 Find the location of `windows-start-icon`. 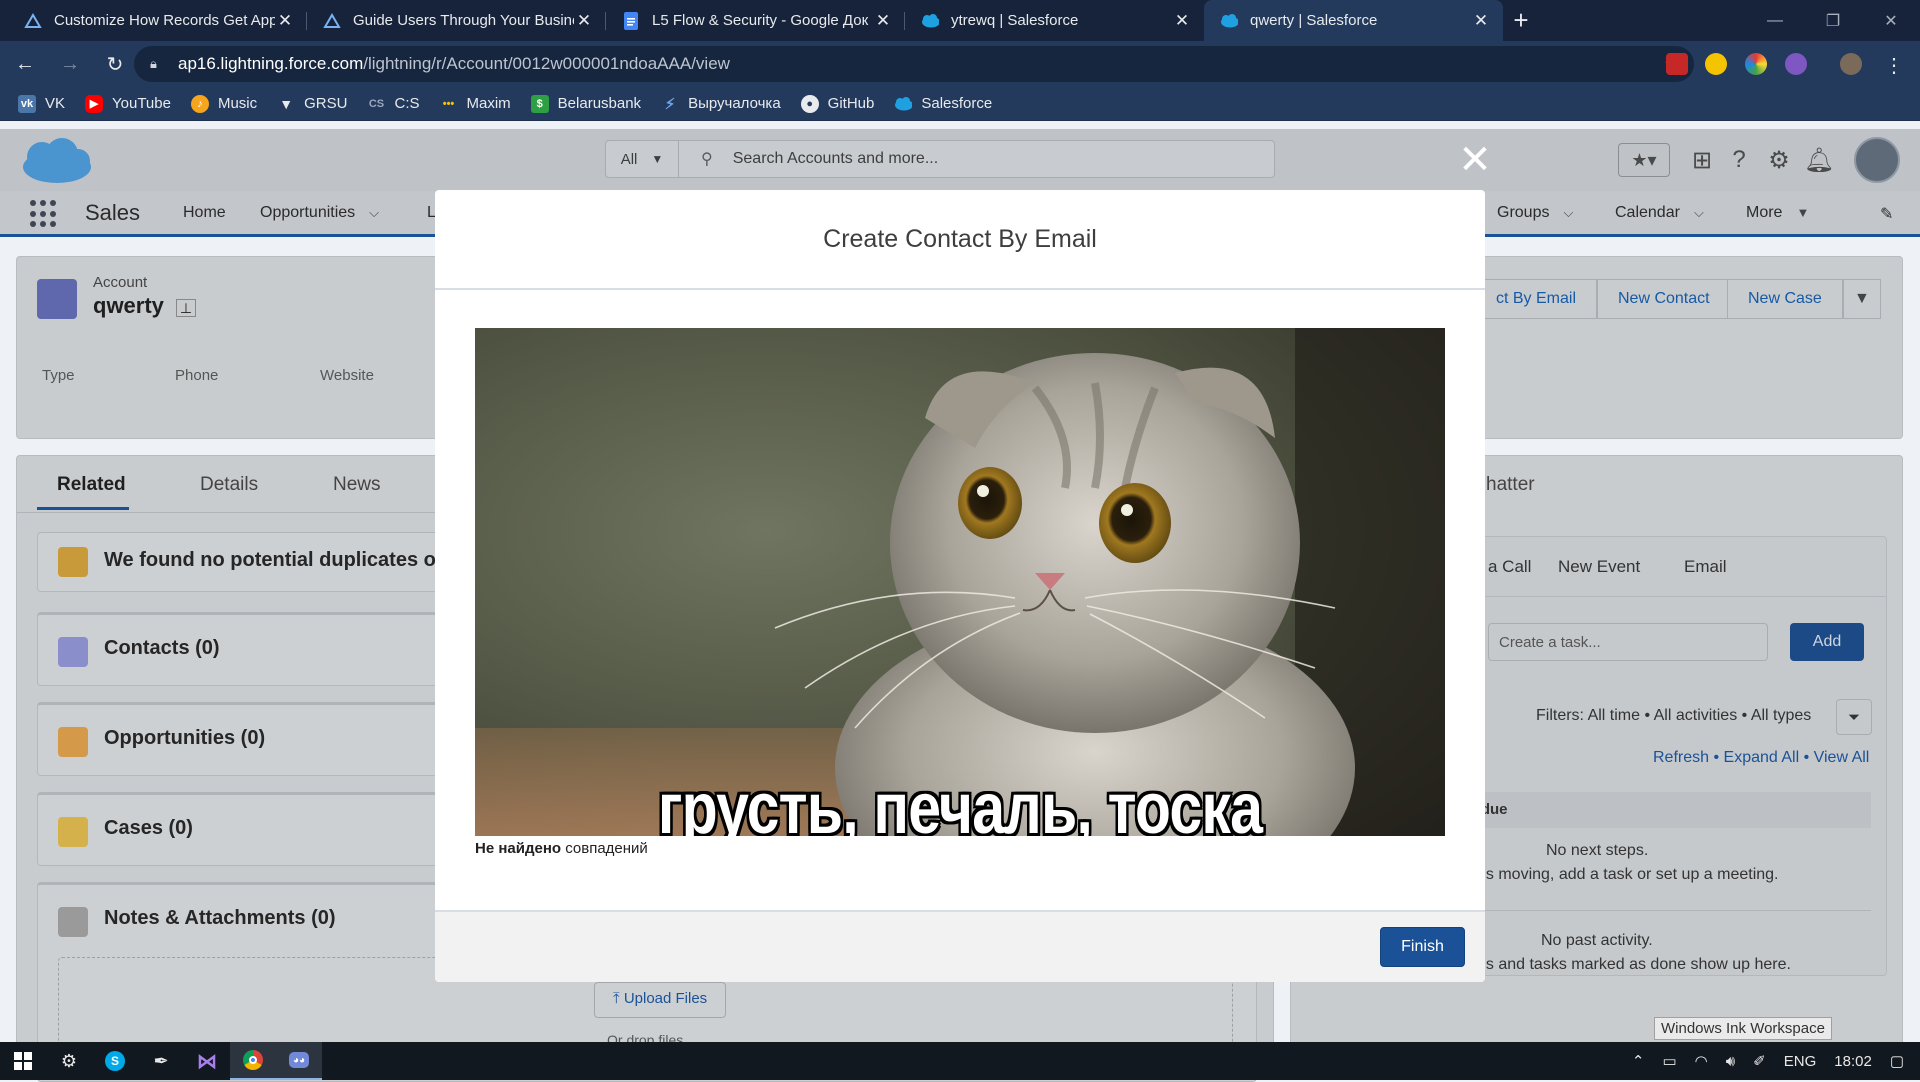

windows-start-icon is located at coordinates (23, 1061).